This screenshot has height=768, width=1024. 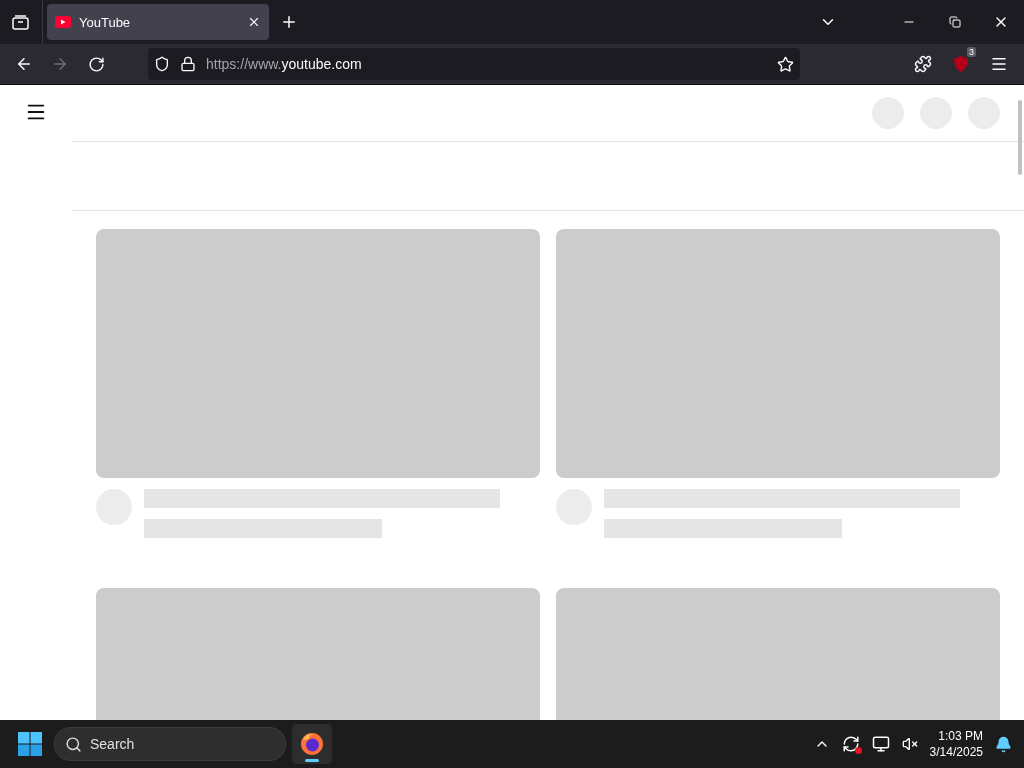 I want to click on browser-taskbar-button, so click(x=312, y=744).